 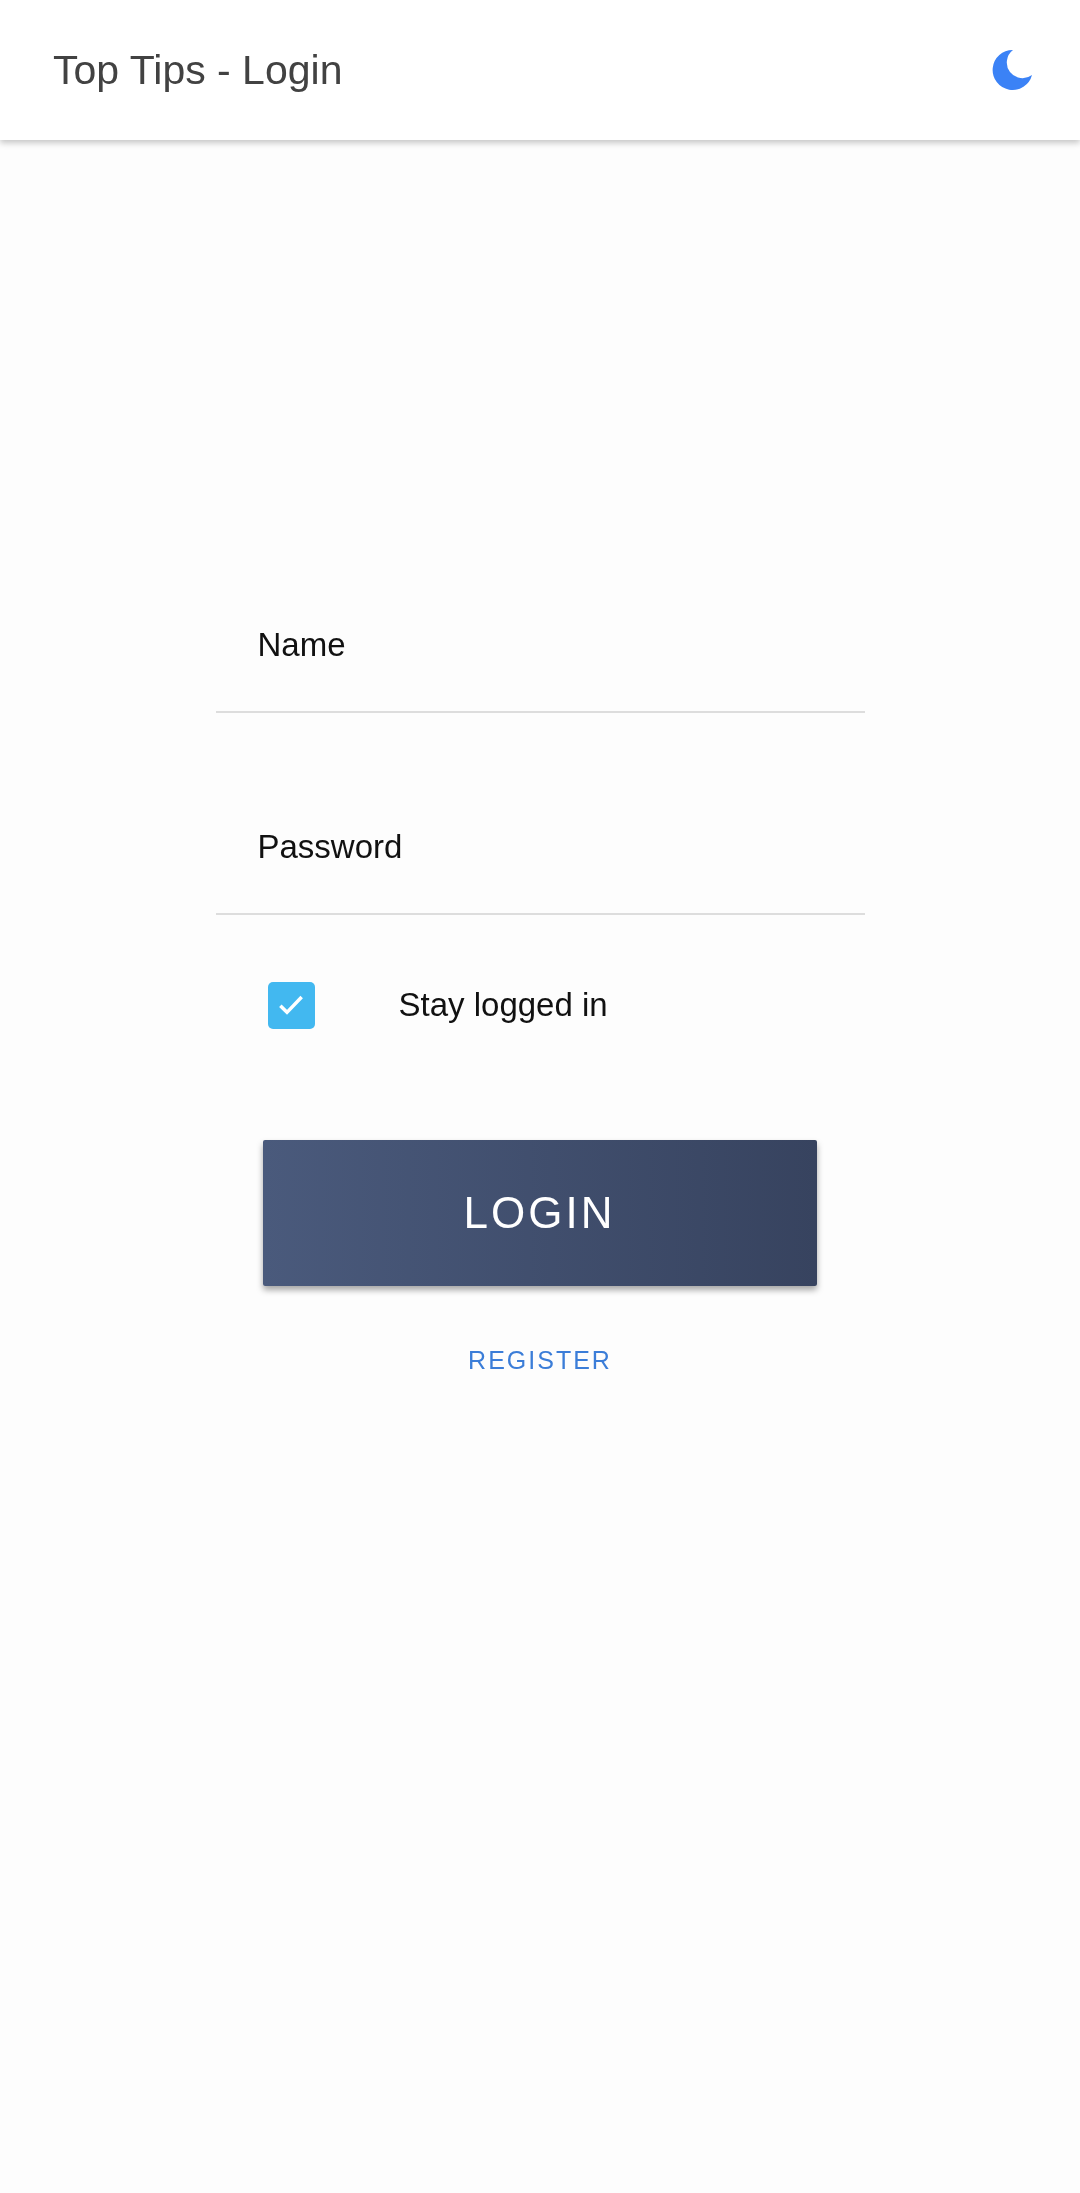 What do you see at coordinates (540, 848) in the screenshot?
I see `password-field: Password` at bounding box center [540, 848].